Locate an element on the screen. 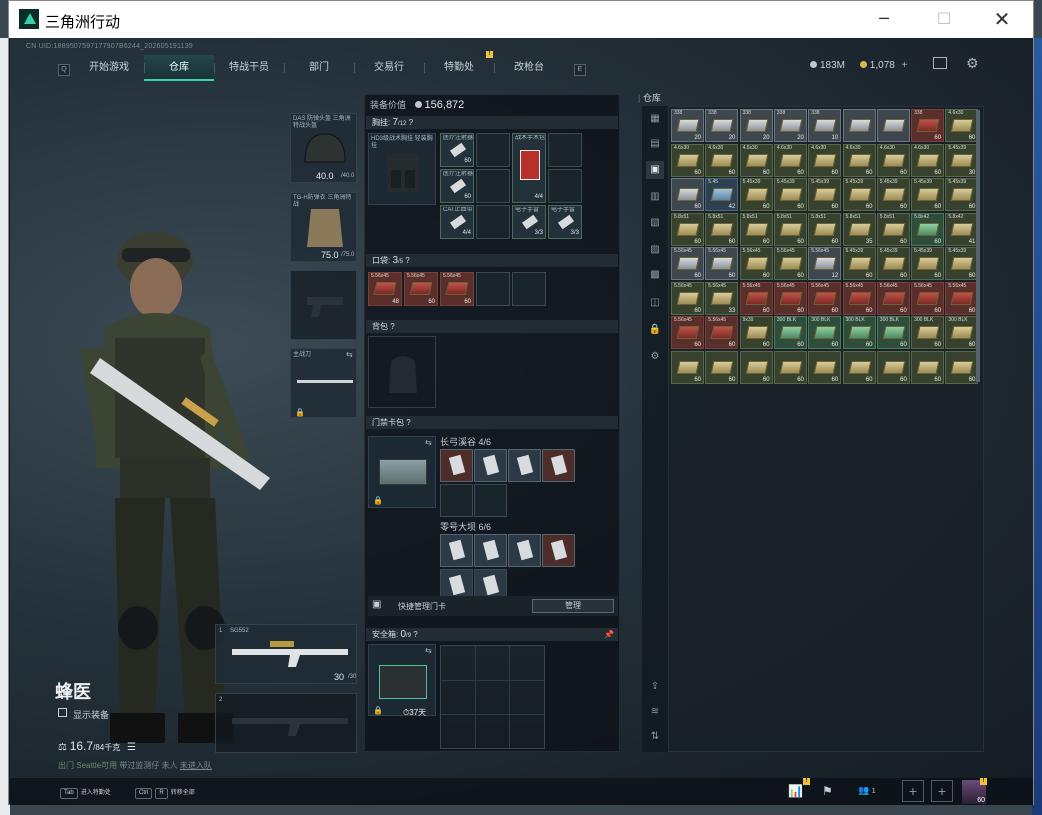 The height and width of the screenshot is (815, 1042). window-titlebar: 三角洲行动 ─ ☐ ✕ is located at coordinates (521, 19).